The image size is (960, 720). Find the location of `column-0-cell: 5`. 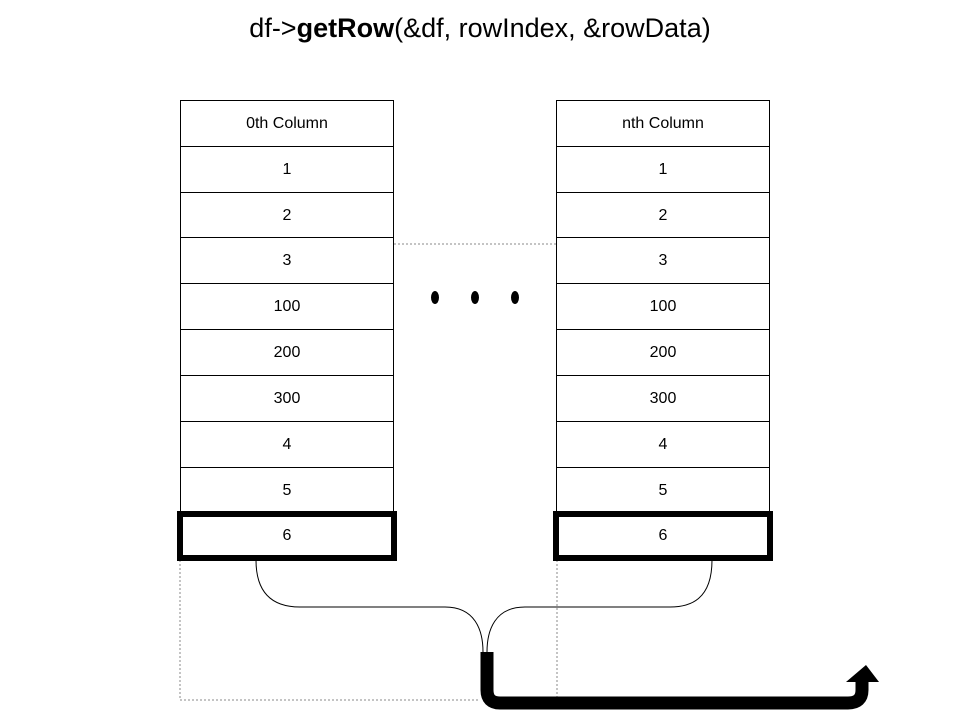

column-0-cell: 5 is located at coordinates (287, 490).